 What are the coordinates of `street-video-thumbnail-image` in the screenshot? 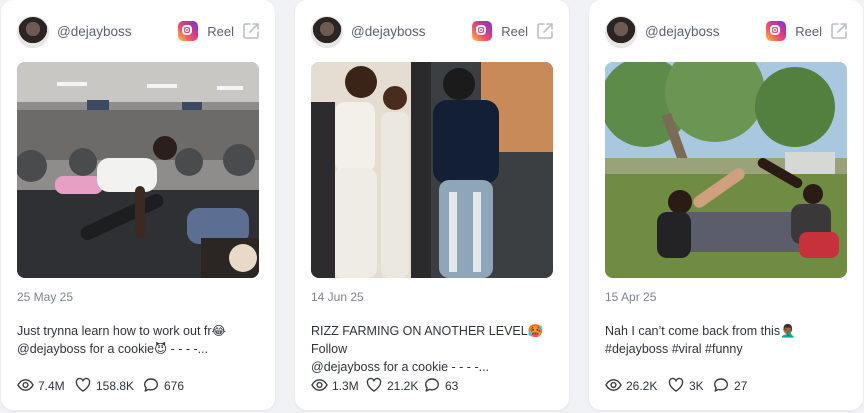 It's located at (432, 170).